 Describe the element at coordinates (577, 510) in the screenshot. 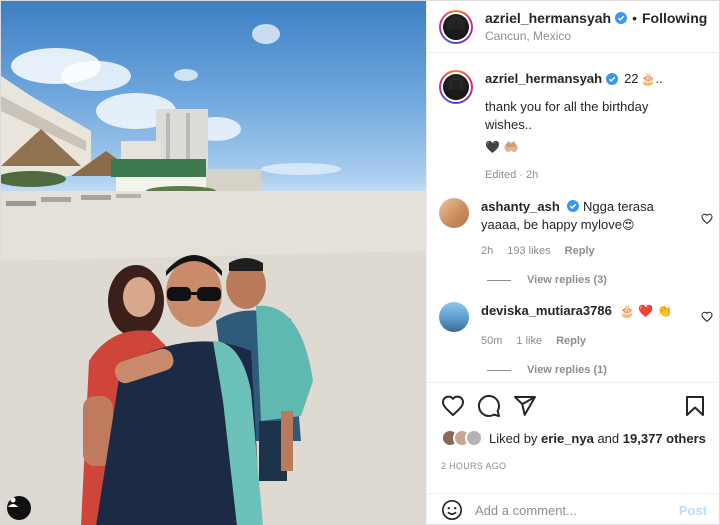

I see `comment-input` at that location.